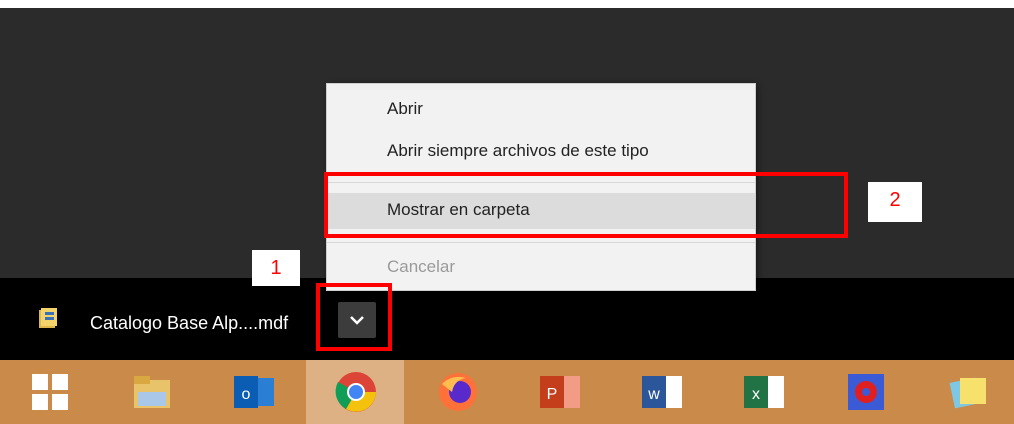 The height and width of the screenshot is (424, 1014). I want to click on taskbar-sticky-notes, so click(966, 392).